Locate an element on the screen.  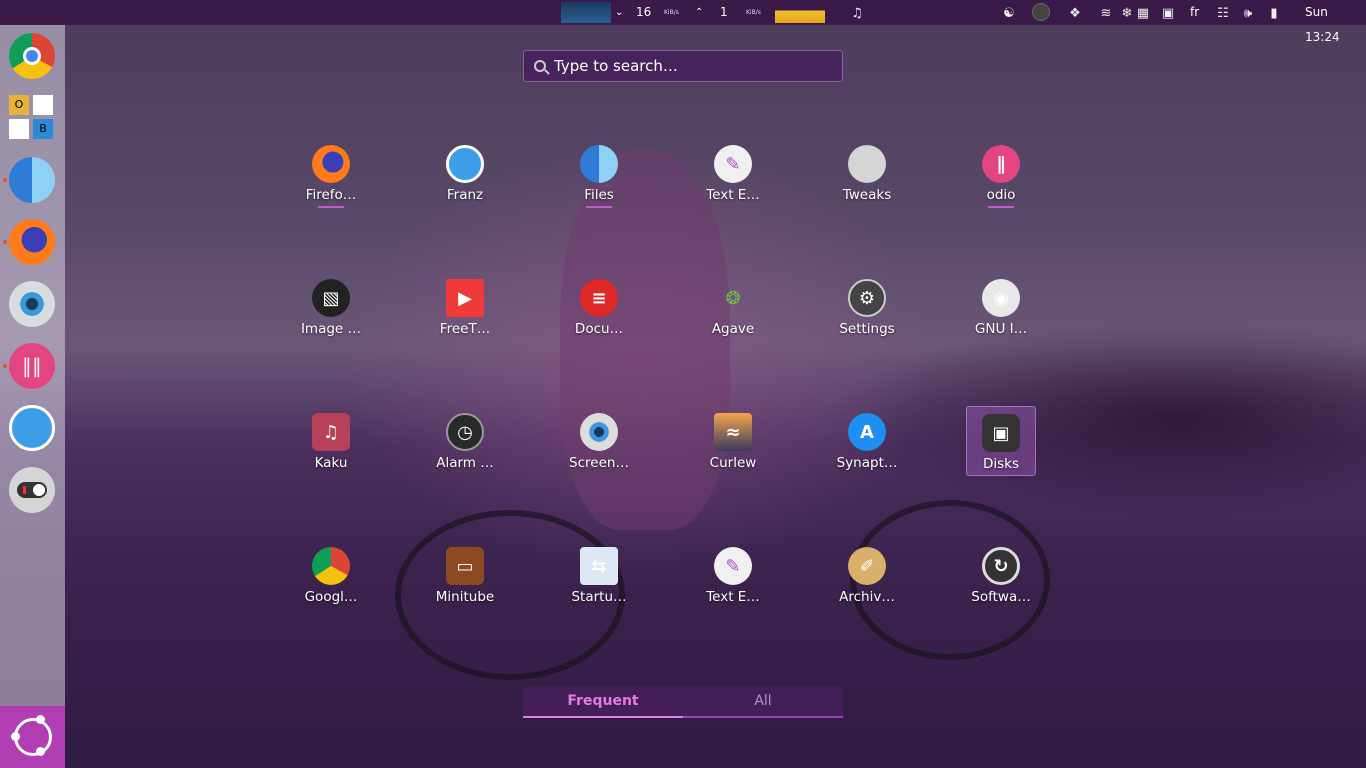
qr-code-icon: ▦ is located at coordinates (1143, 13).